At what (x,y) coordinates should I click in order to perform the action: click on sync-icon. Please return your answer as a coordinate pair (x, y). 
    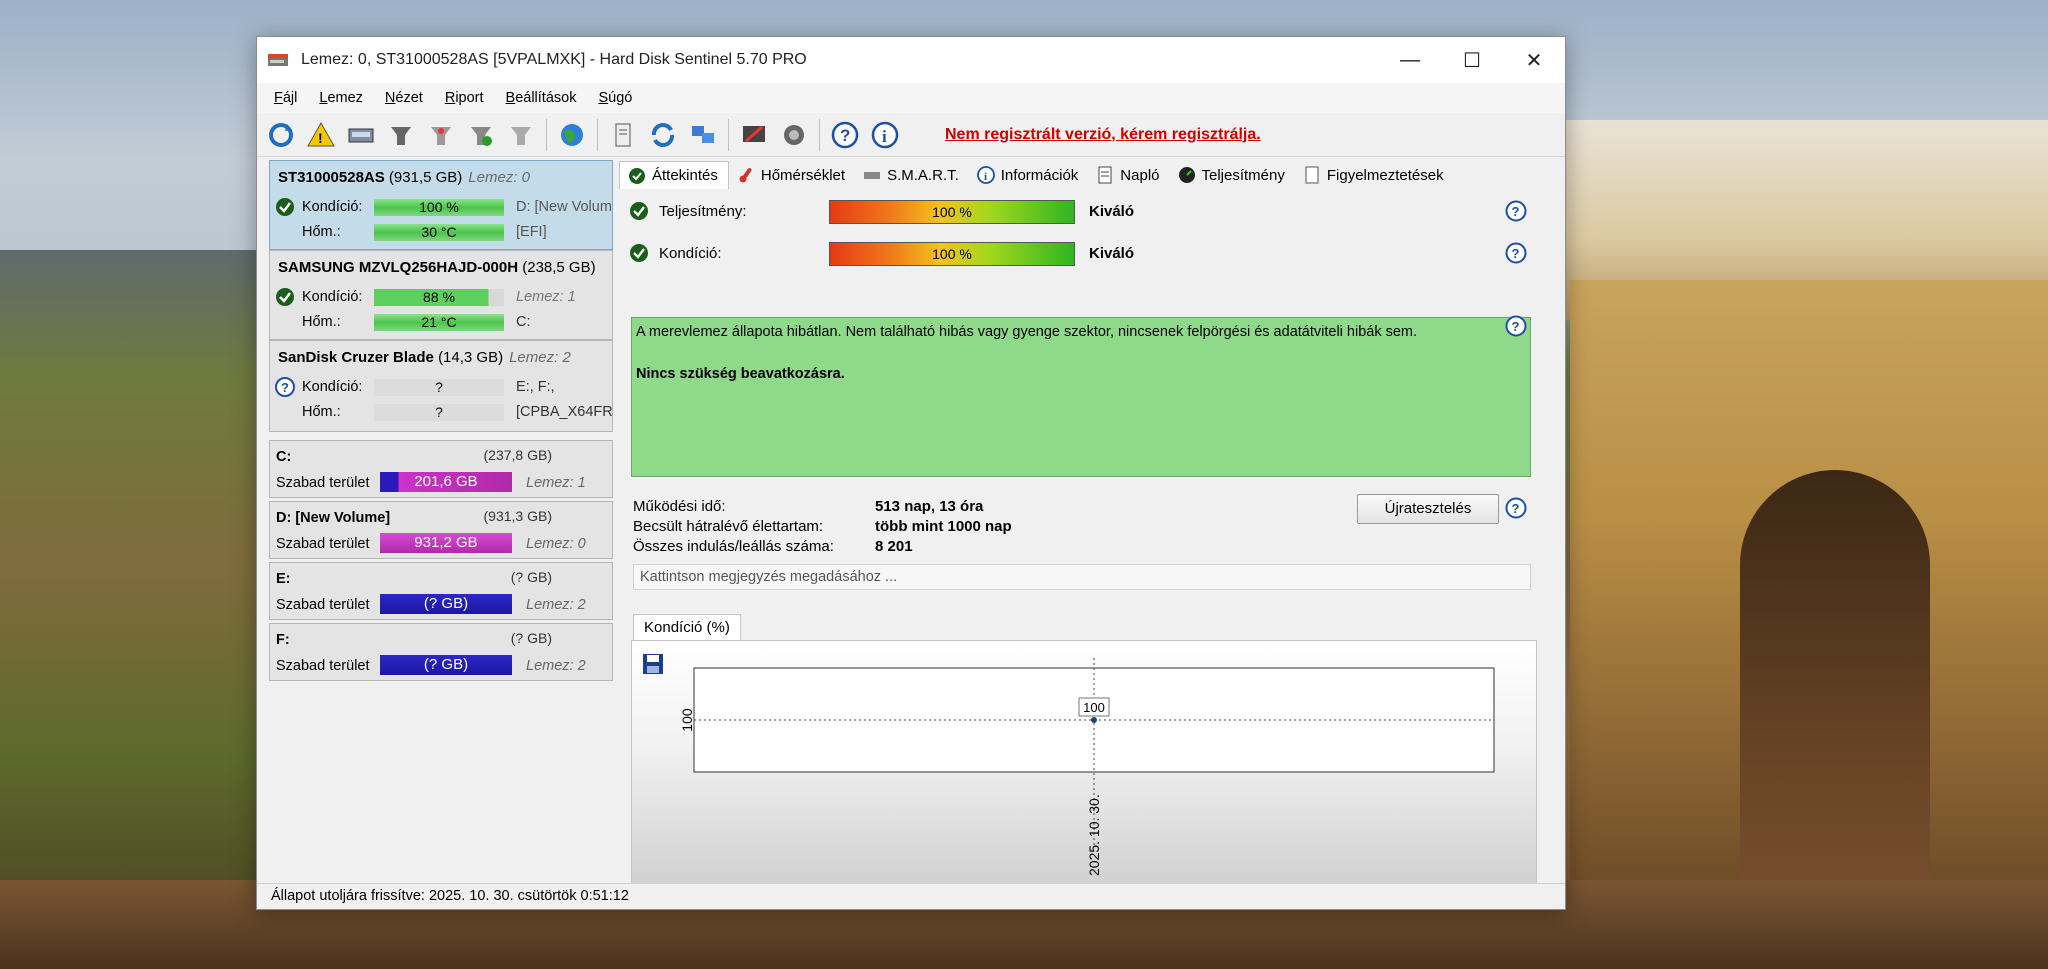
    Looking at the image, I should click on (663, 135).